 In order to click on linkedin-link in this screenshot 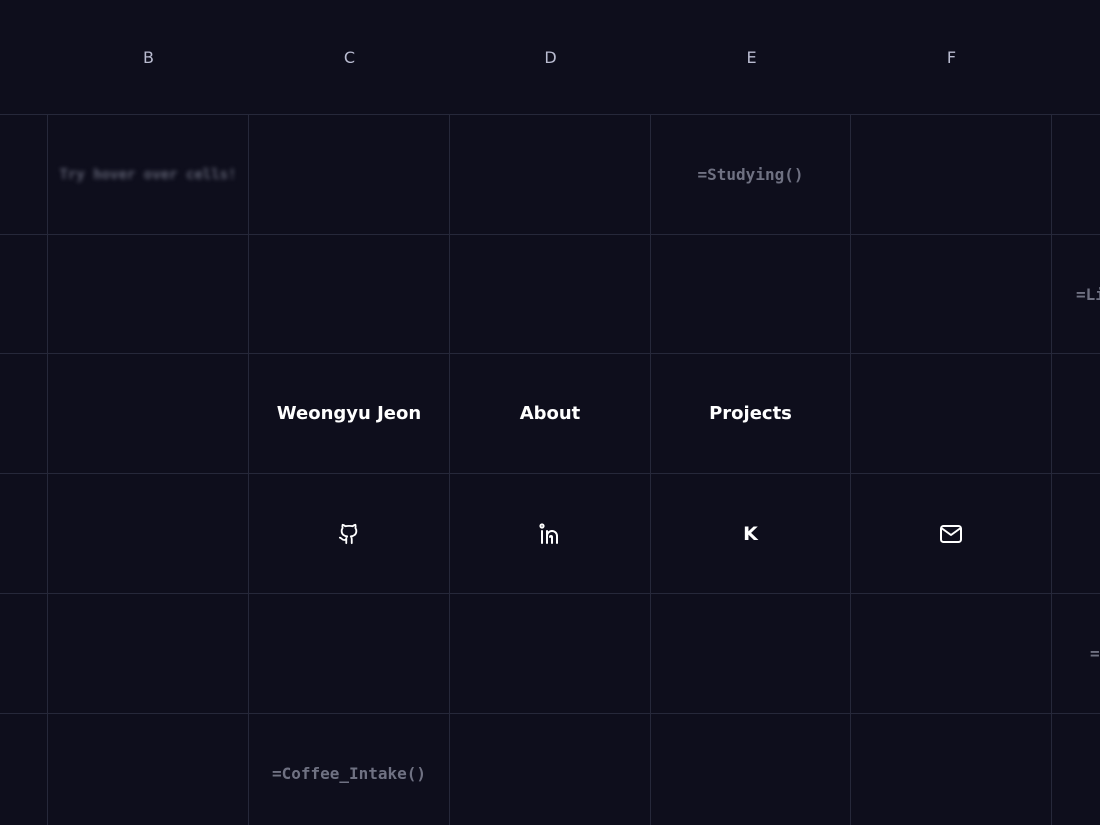, I will do `click(550, 533)`.